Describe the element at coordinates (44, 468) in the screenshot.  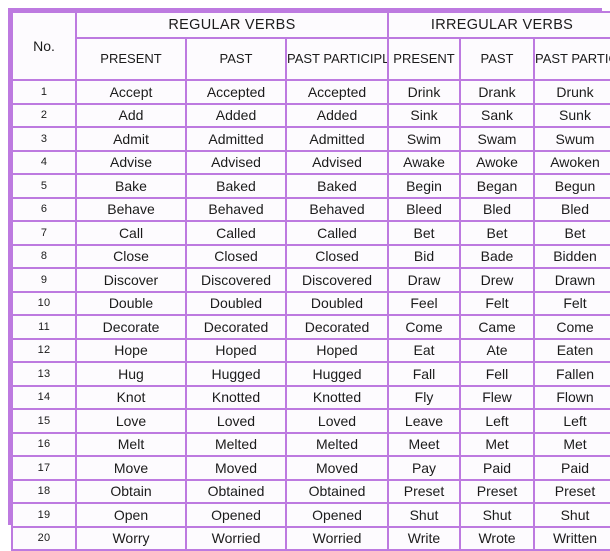
I see `row-number: 17` at that location.